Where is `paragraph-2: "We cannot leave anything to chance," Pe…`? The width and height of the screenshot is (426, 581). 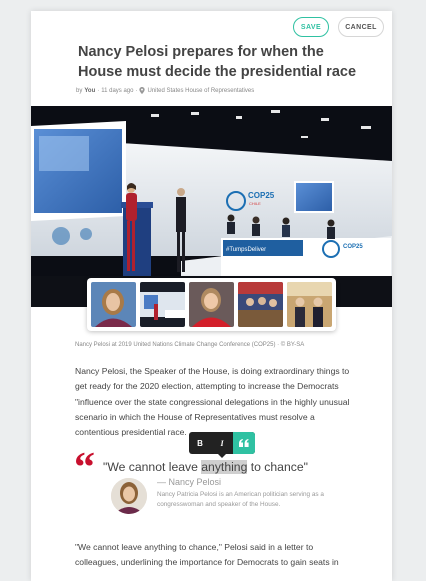
paragraph-2: "We cannot leave anything to chance," Pe… is located at coordinates (215, 555).